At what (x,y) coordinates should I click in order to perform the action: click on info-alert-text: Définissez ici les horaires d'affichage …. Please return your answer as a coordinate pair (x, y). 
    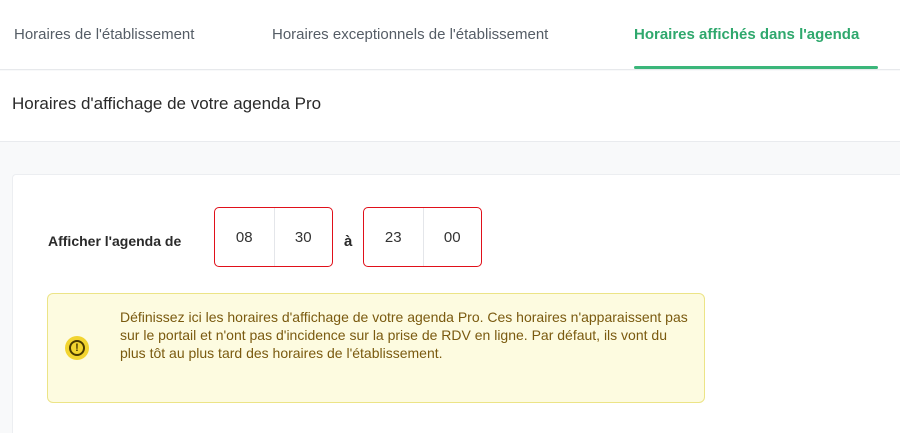
    Looking at the image, I should click on (404, 335).